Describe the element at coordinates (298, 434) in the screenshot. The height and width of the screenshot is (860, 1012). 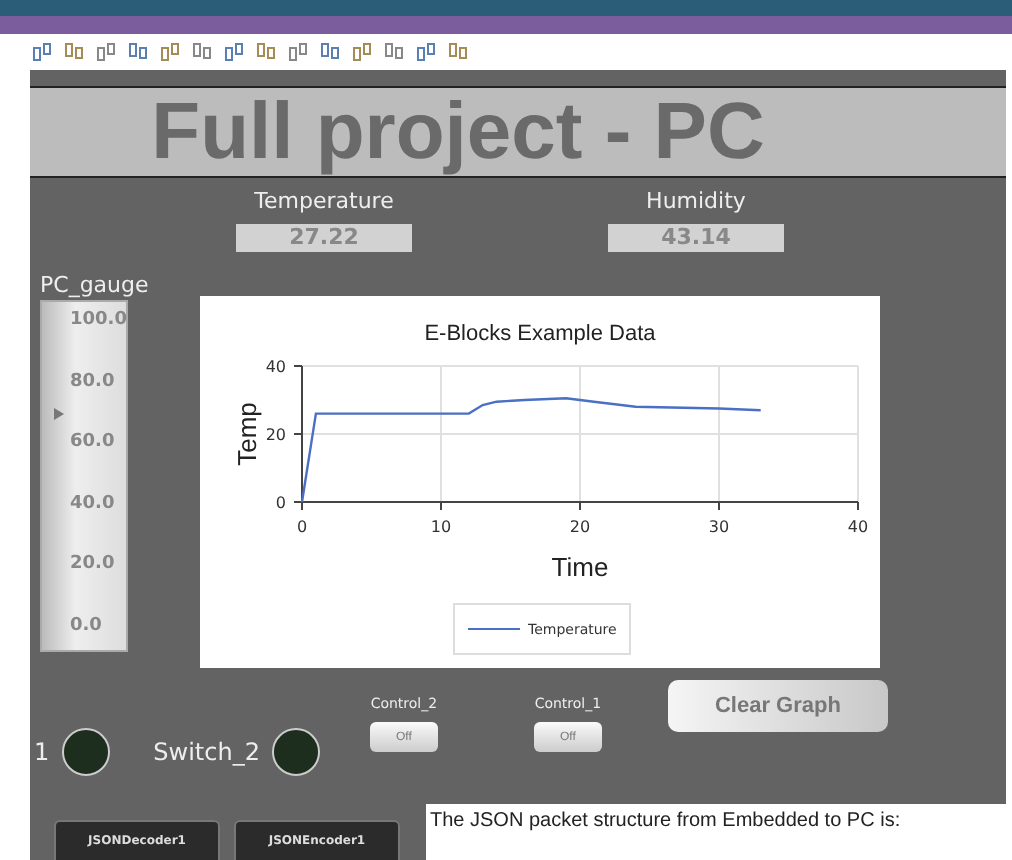
I see `y-axis` at that location.